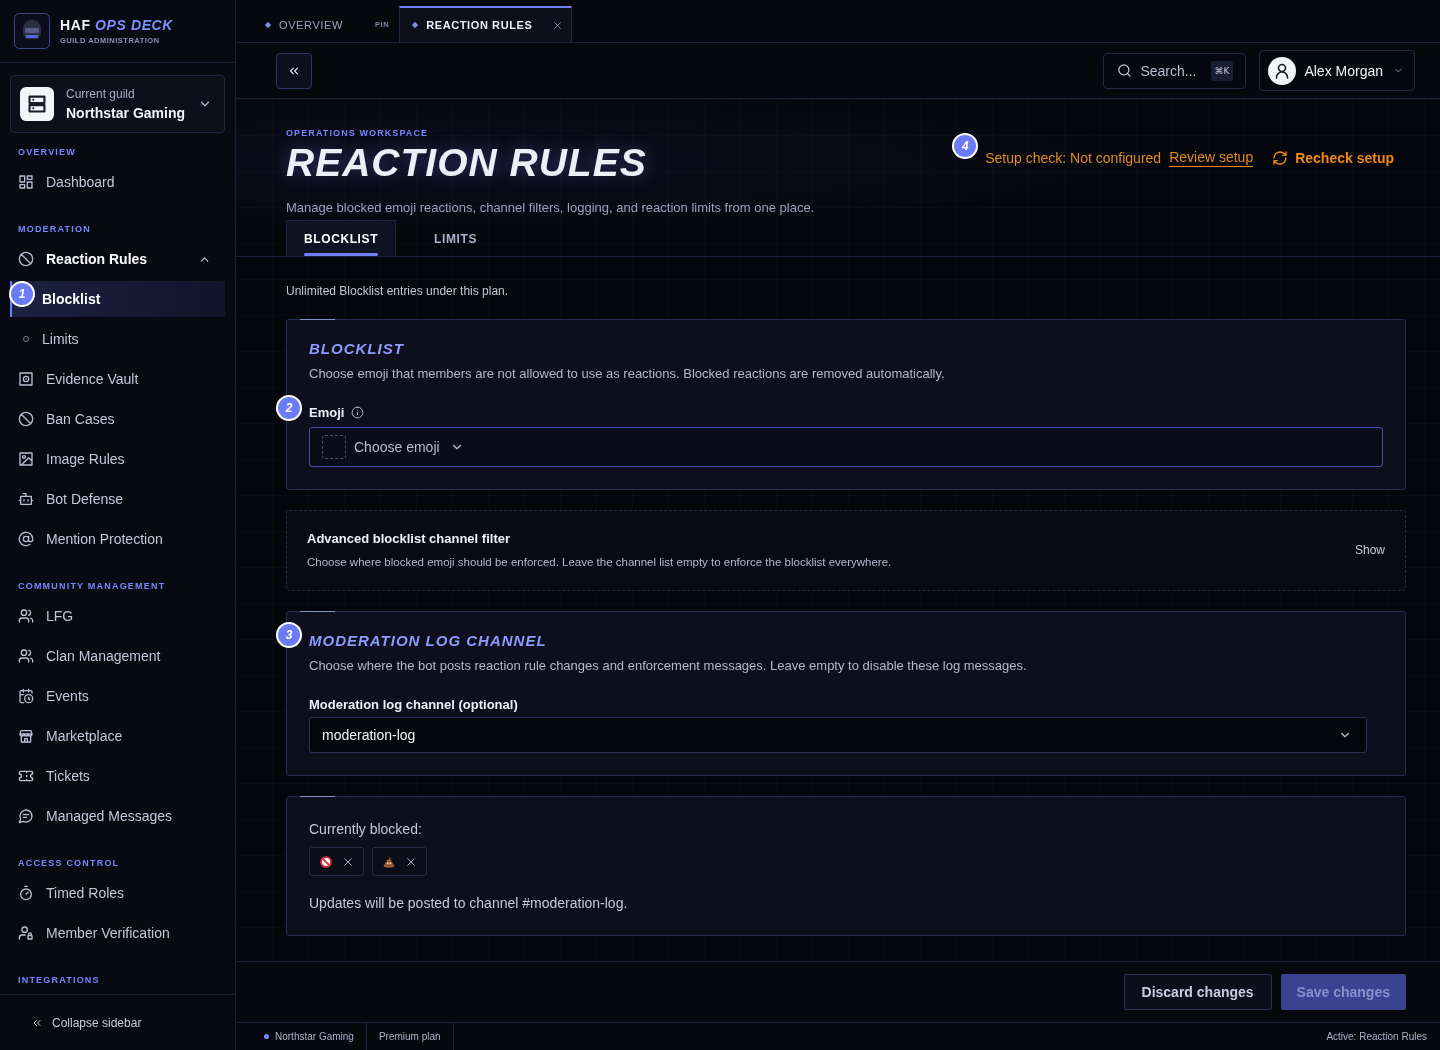  What do you see at coordinates (366, 829) in the screenshot?
I see `blocked-label: Currently blocked:` at bounding box center [366, 829].